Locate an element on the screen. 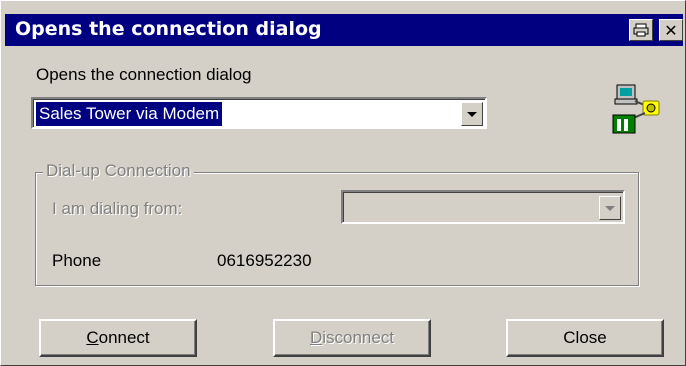  dialing-from-label: I am dialing from: is located at coordinates (117, 208).